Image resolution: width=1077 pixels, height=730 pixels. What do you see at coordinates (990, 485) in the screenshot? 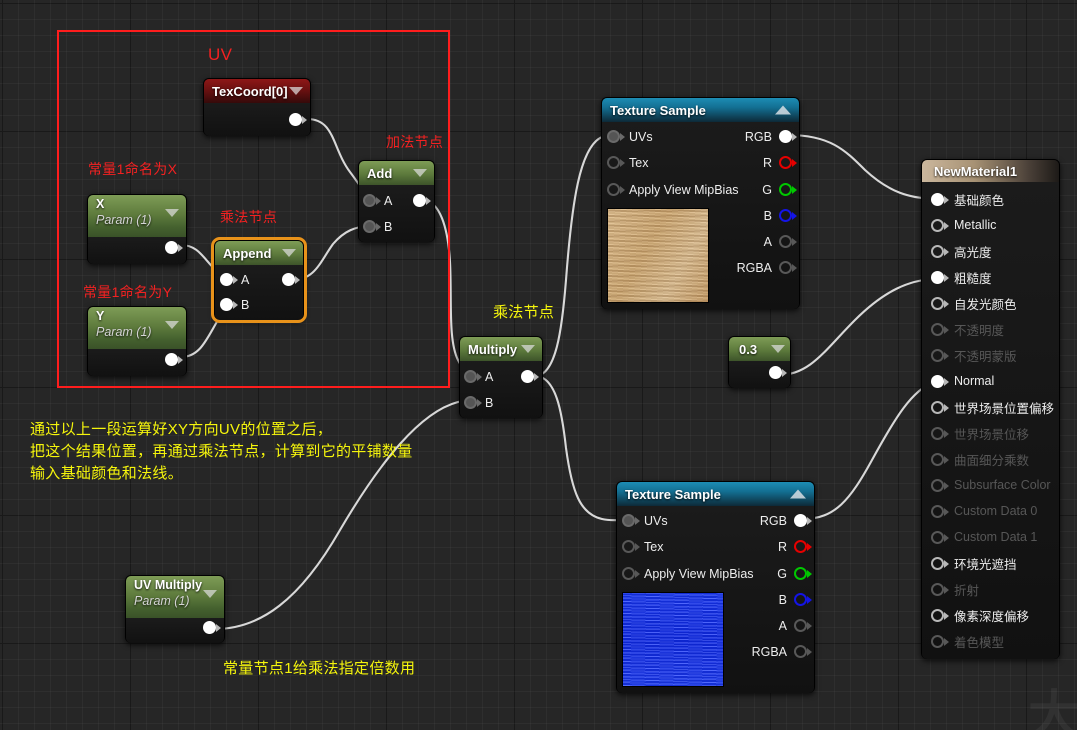
I see `pin-material-11: Subsurface Color` at bounding box center [990, 485].